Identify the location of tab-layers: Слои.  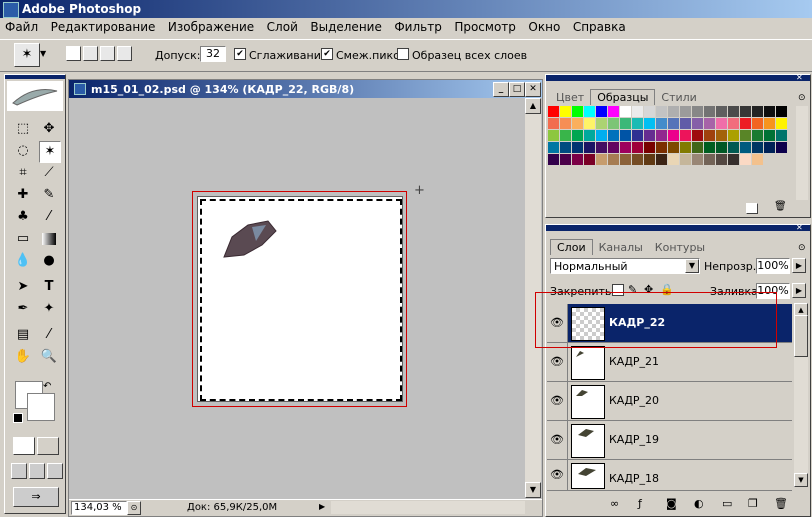
(571, 247).